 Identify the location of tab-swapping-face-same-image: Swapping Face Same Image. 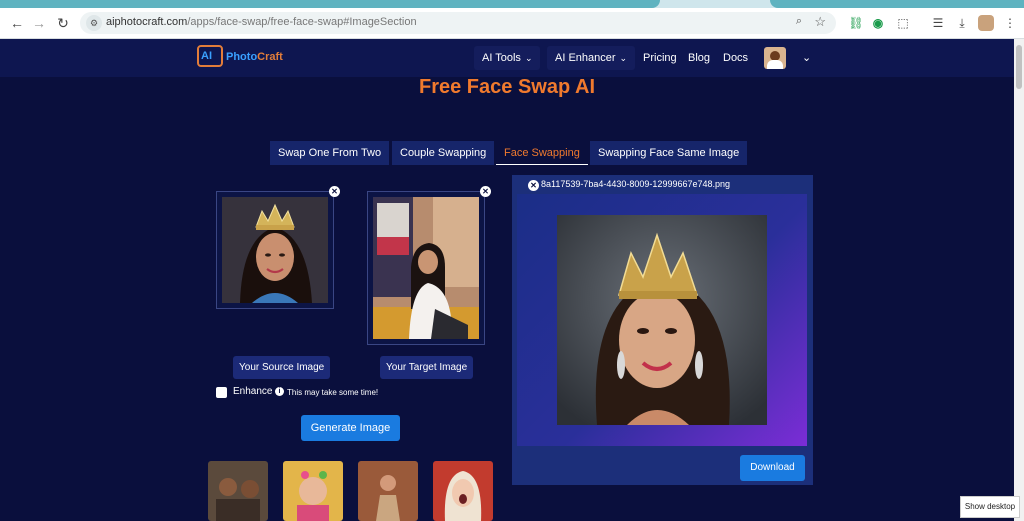
(669, 153).